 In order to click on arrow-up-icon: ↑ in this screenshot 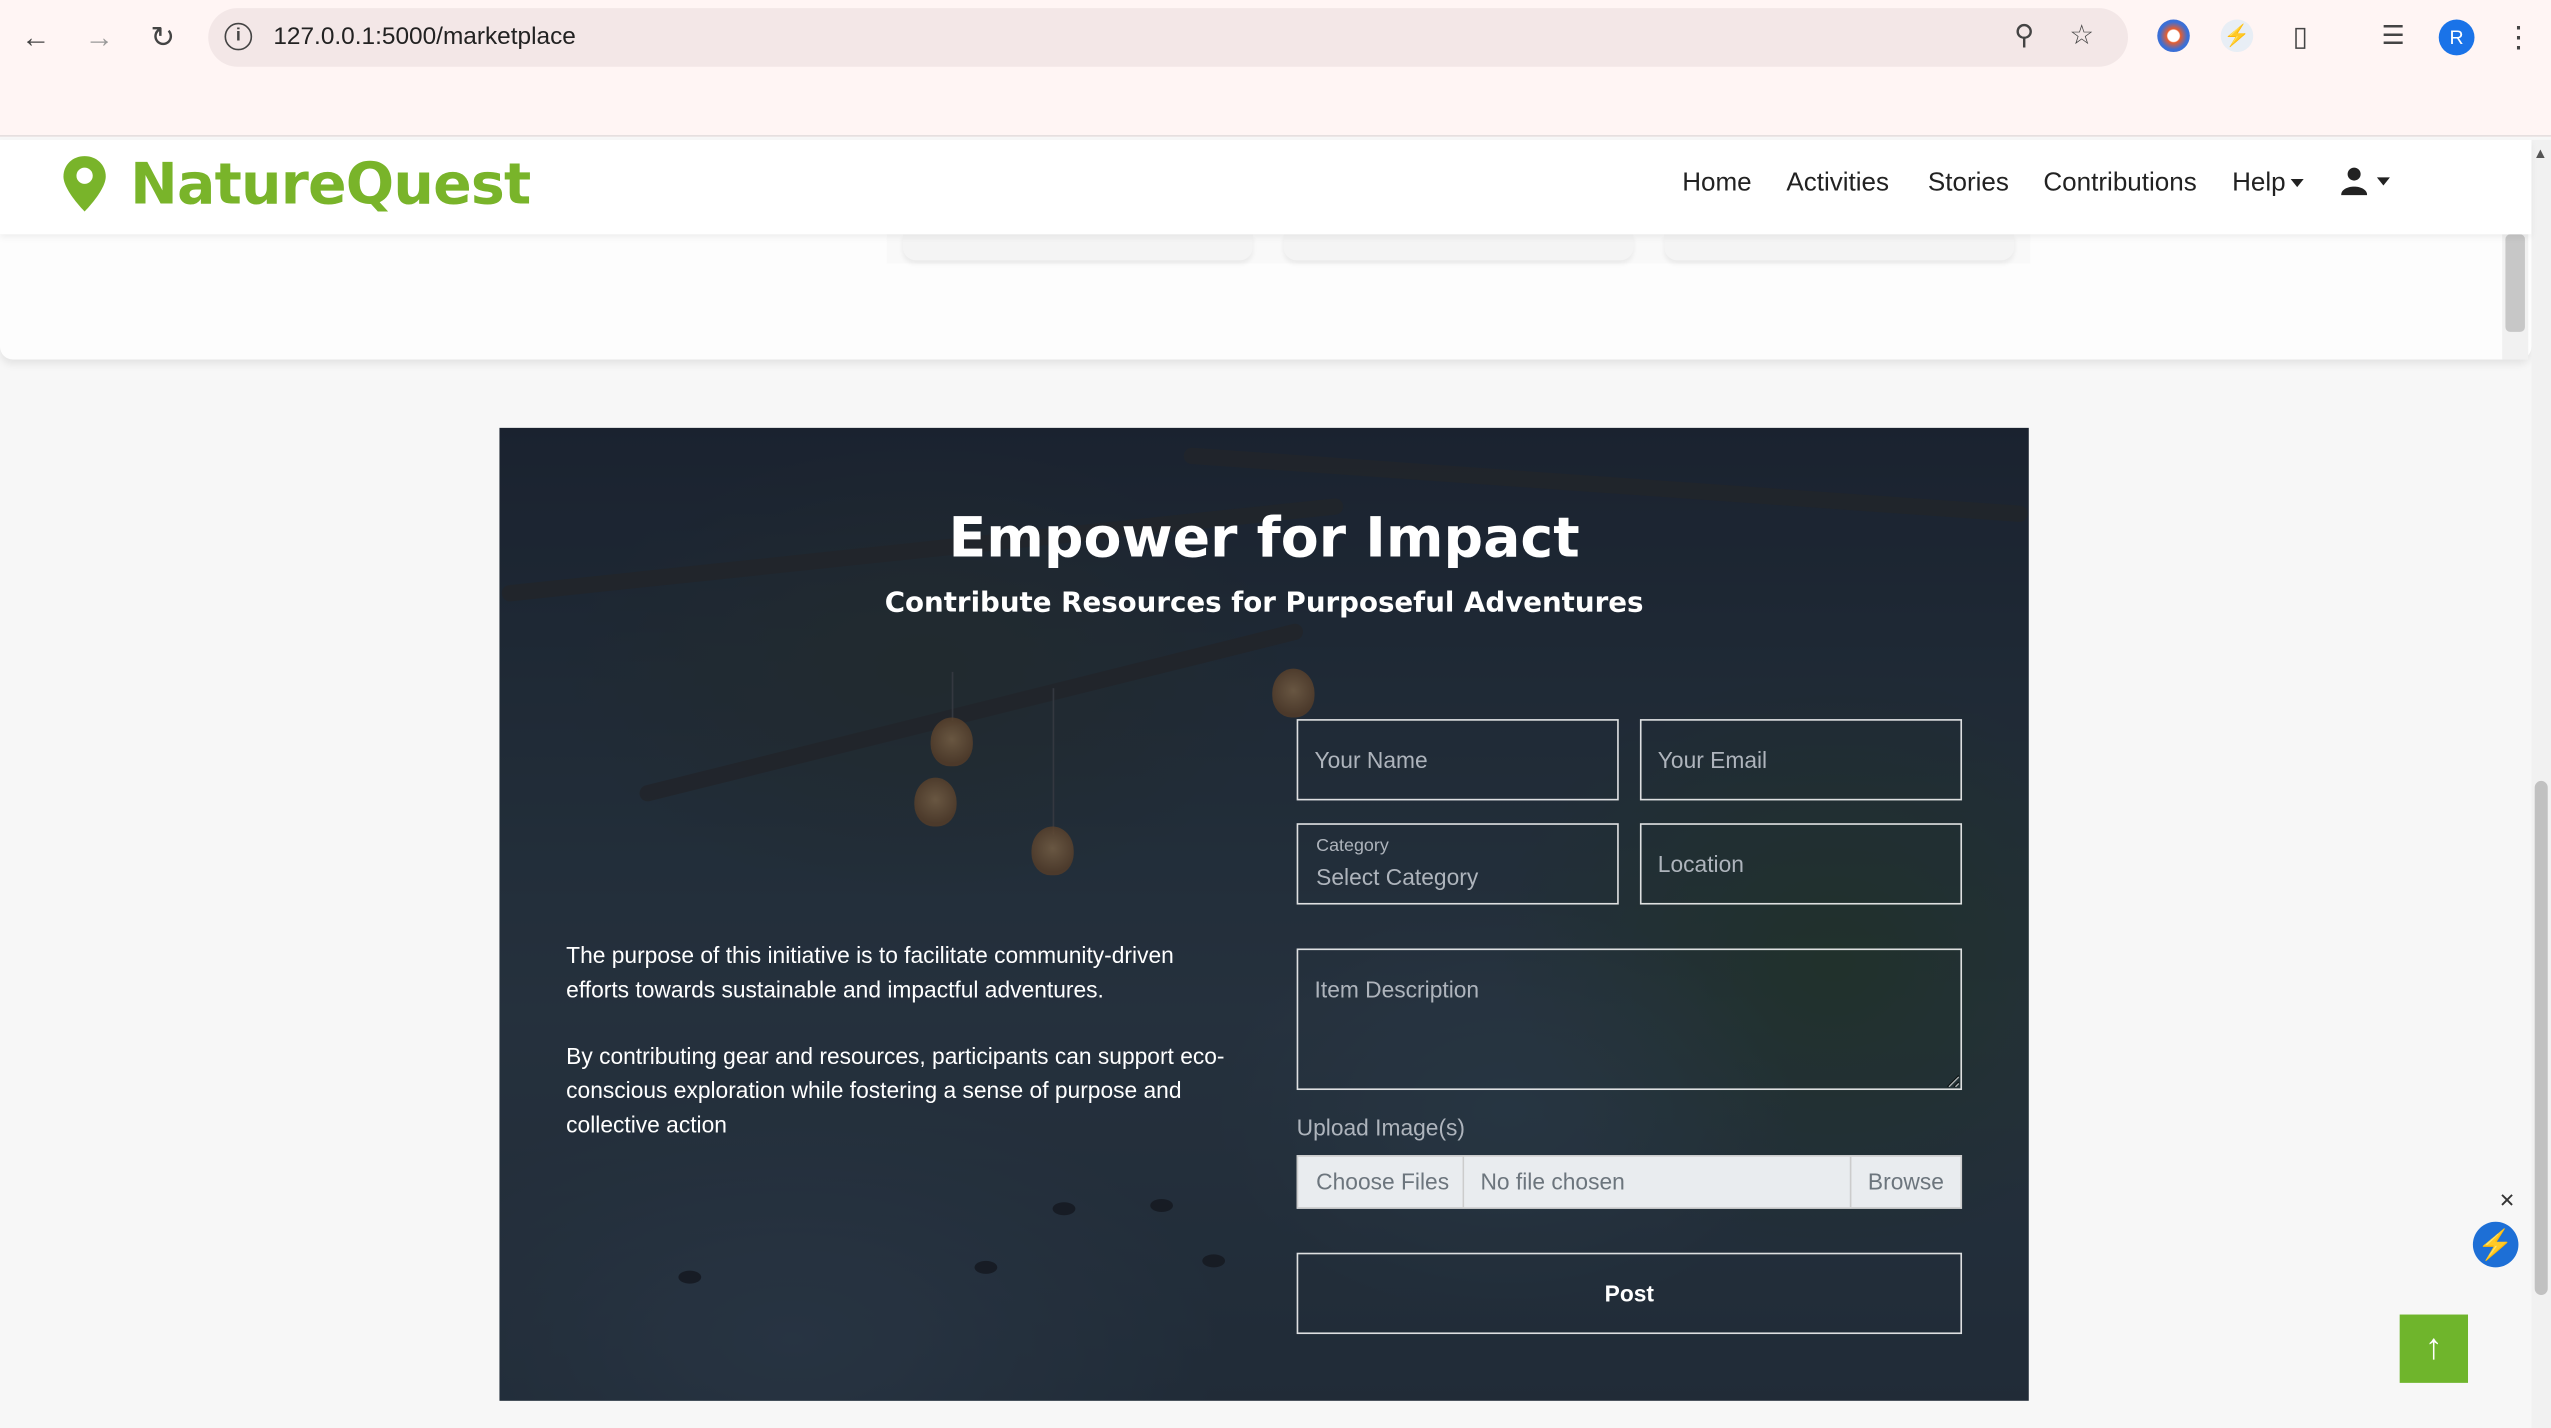, I will do `click(2433, 1346)`.